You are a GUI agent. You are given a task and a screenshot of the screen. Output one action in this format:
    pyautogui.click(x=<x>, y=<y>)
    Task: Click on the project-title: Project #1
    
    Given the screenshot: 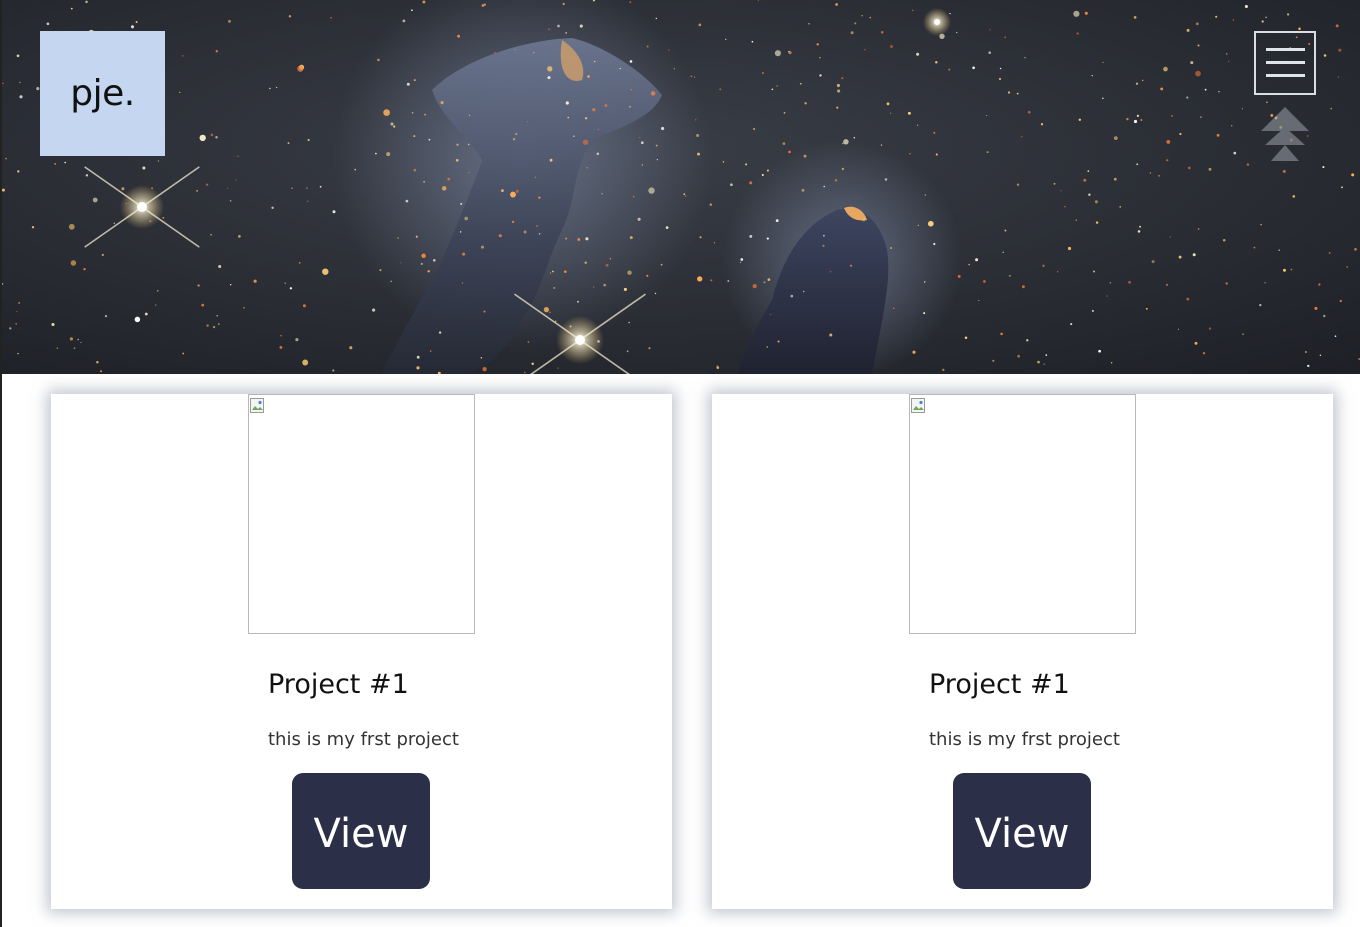 What is the action you would take?
    pyautogui.click(x=999, y=684)
    